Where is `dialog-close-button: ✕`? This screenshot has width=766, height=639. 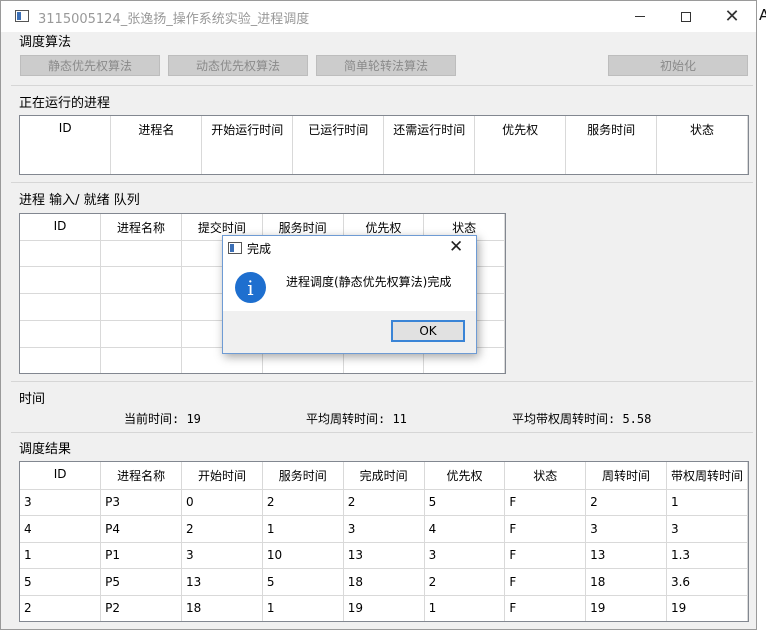 dialog-close-button: ✕ is located at coordinates (456, 247).